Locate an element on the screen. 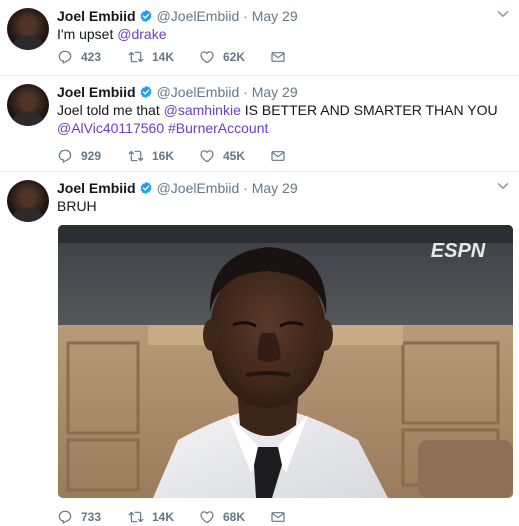 The height and width of the screenshot is (526, 519). tweet-actions: 423 14K 62K is located at coordinates (171, 57).